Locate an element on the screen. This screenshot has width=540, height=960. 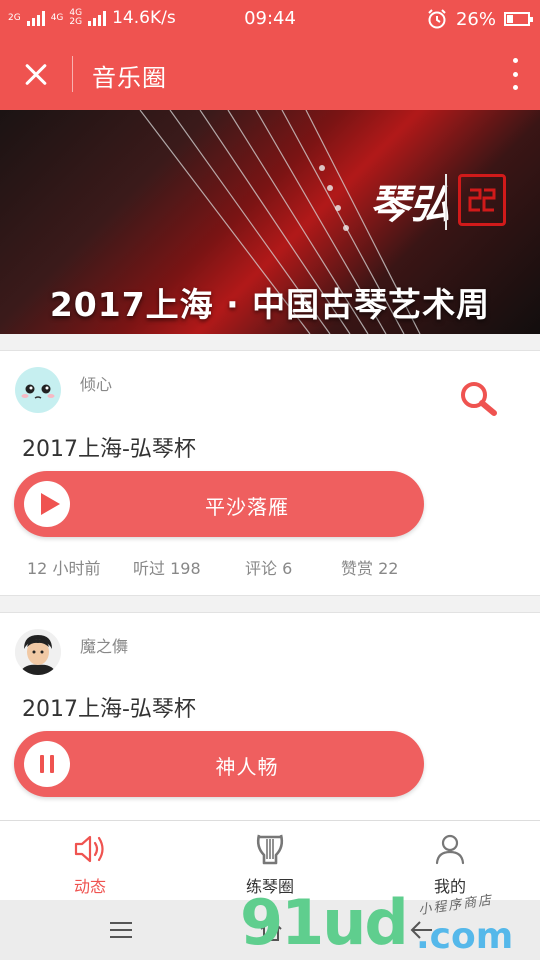
alarm-icon is located at coordinates (437, 19).